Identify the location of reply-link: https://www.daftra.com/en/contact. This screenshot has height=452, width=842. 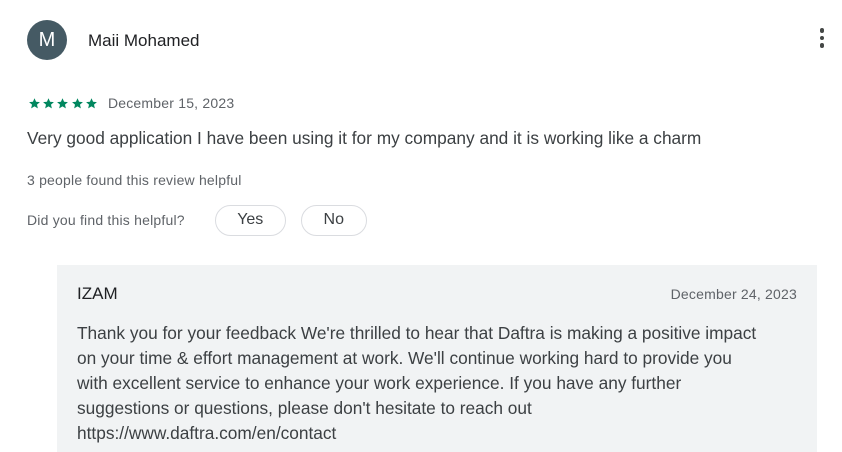
(207, 433).